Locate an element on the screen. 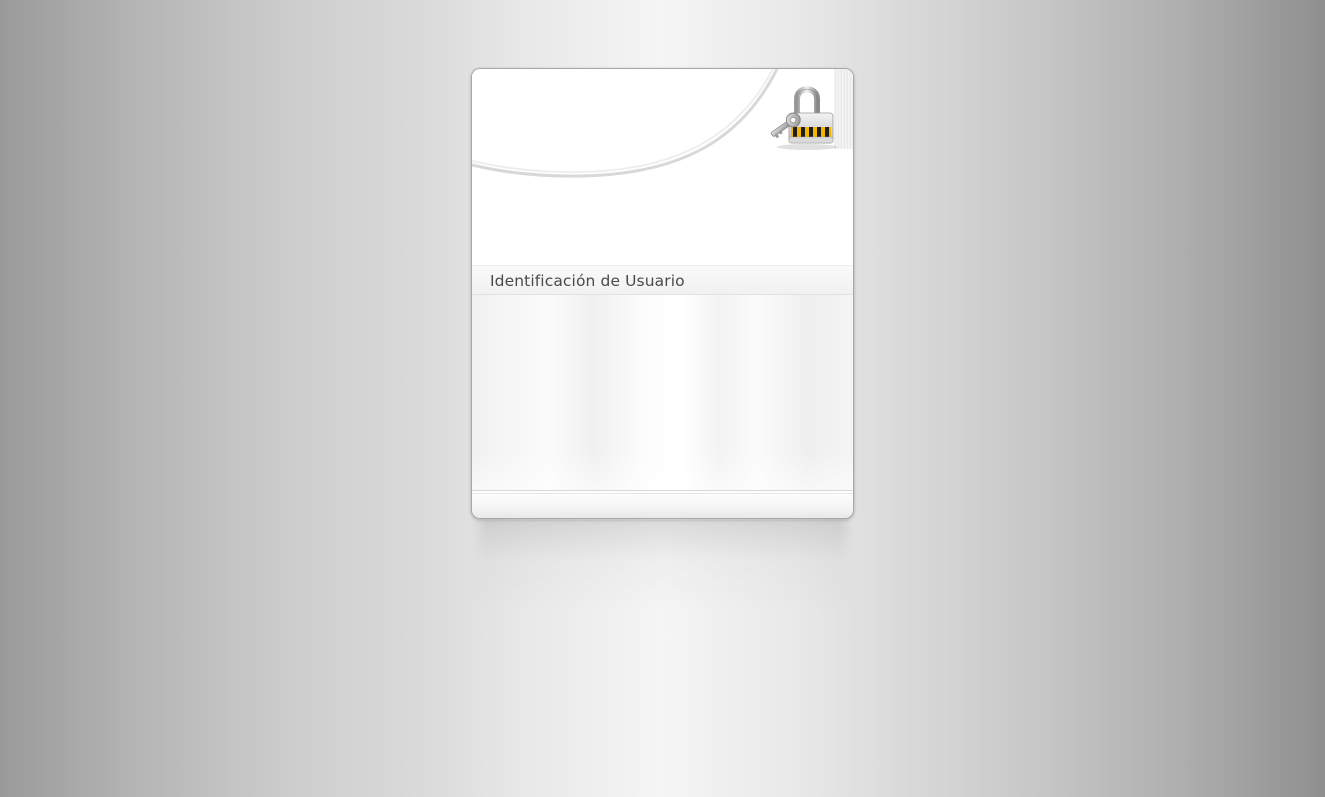 The height and width of the screenshot is (797, 1325). panel-footer is located at coordinates (662, 504).